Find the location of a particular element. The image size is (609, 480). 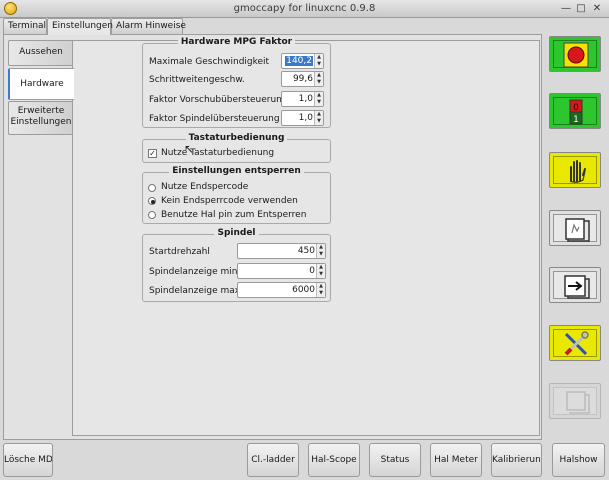

max-speed-label: Maximale Geschwindigkeit is located at coordinates (209, 62).